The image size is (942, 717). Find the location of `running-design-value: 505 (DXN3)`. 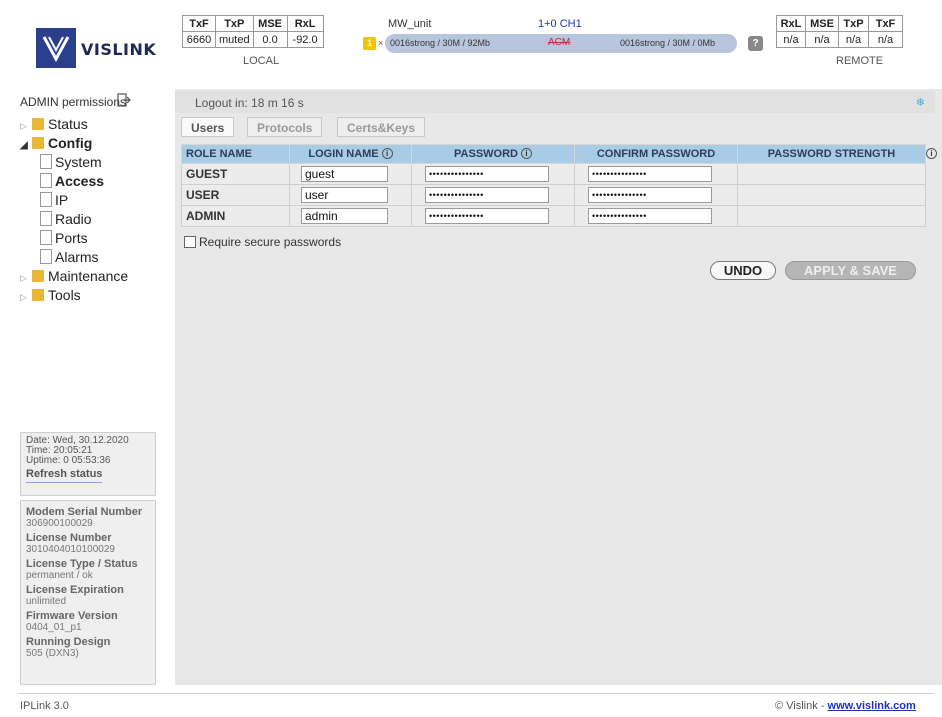

running-design-value: 505 (DXN3) is located at coordinates (52, 653).